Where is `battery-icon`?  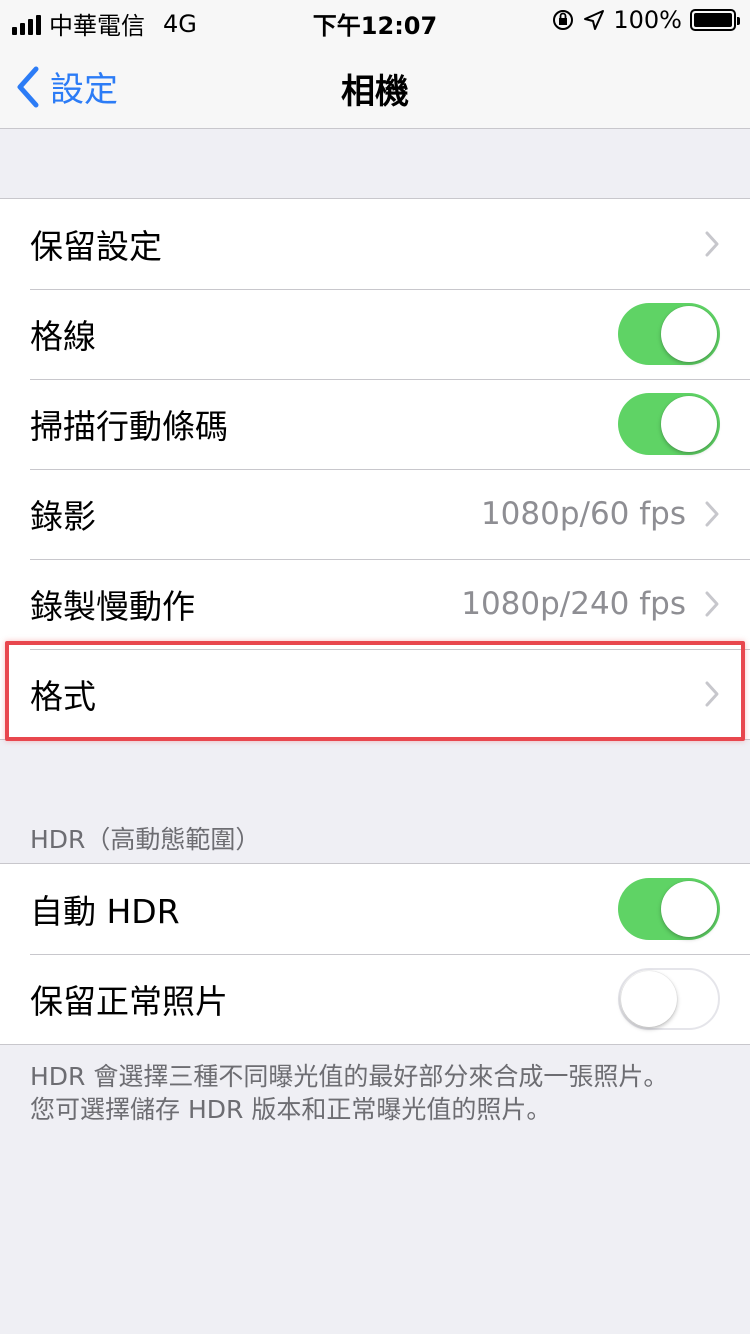
battery-icon is located at coordinates (715, 20).